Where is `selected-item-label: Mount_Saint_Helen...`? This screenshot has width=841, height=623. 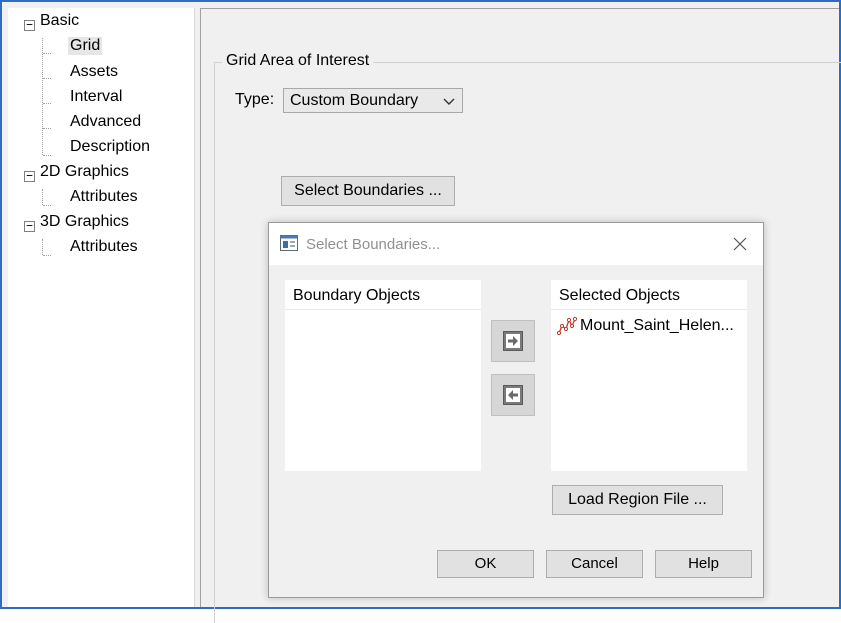 selected-item-label: Mount_Saint_Helen... is located at coordinates (657, 325).